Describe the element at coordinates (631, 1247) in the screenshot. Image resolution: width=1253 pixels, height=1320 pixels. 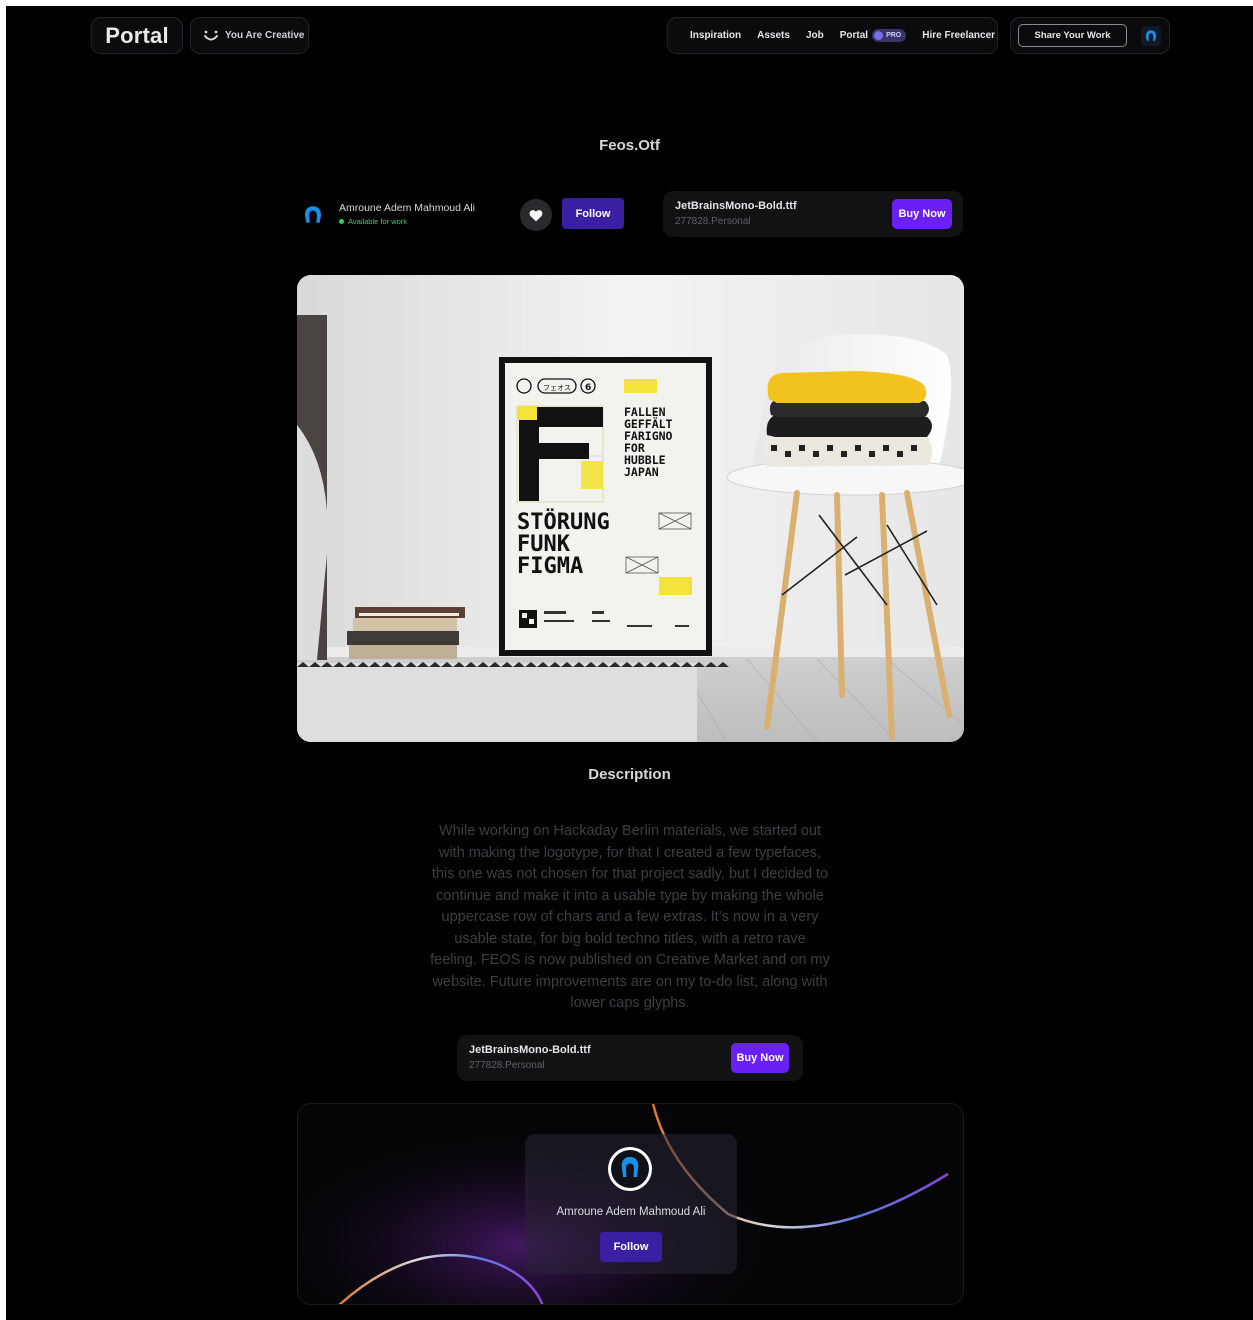
I see `follow-button-card: Follow` at that location.